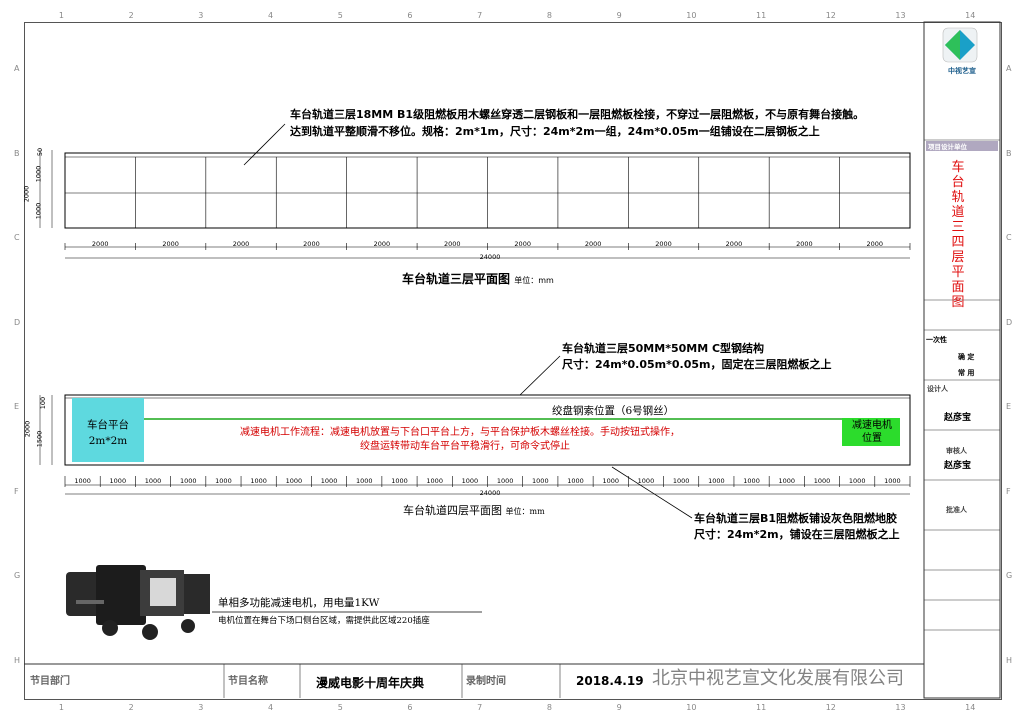  I want to click on plan3-vdim-1000b: 1000, so click(38, 211).